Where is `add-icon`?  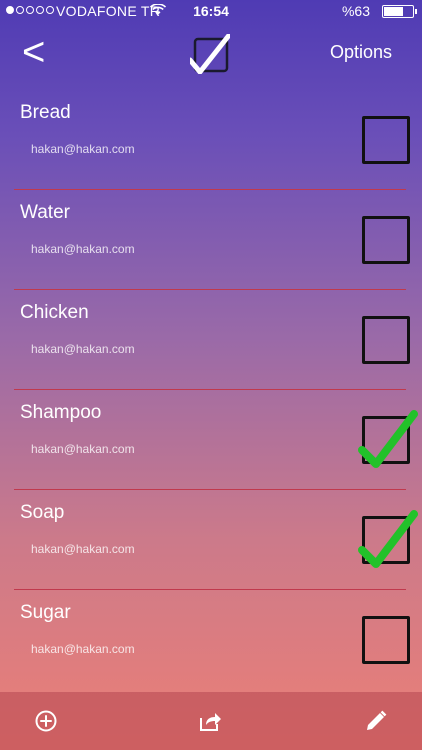
add-icon is located at coordinates (46, 721).